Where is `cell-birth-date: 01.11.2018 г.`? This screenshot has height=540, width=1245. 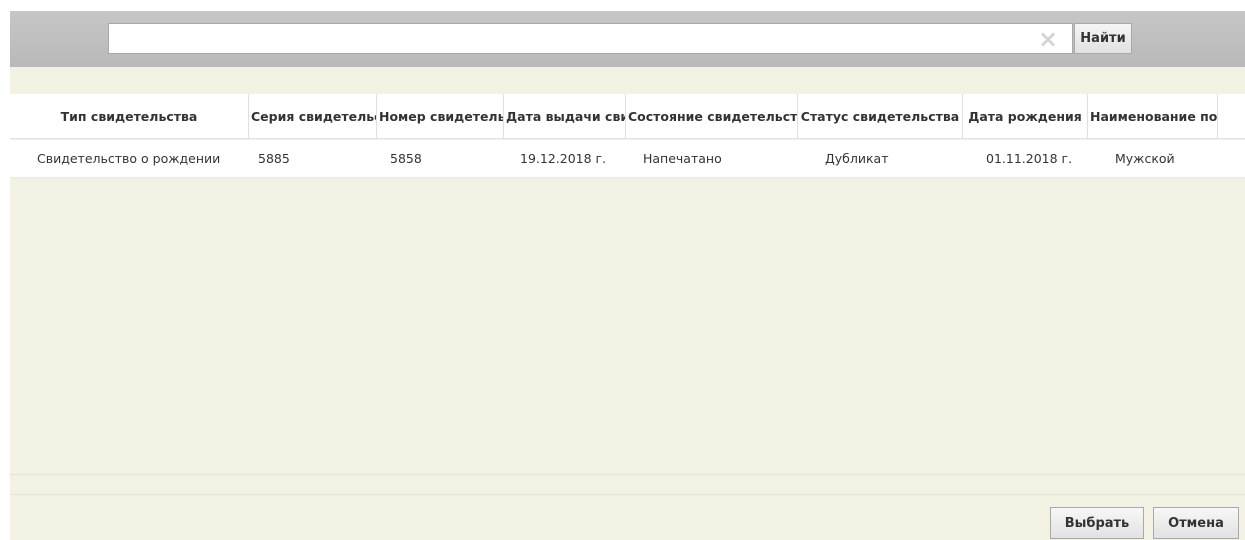
cell-birth-date: 01.11.2018 г. is located at coordinates (1029, 158).